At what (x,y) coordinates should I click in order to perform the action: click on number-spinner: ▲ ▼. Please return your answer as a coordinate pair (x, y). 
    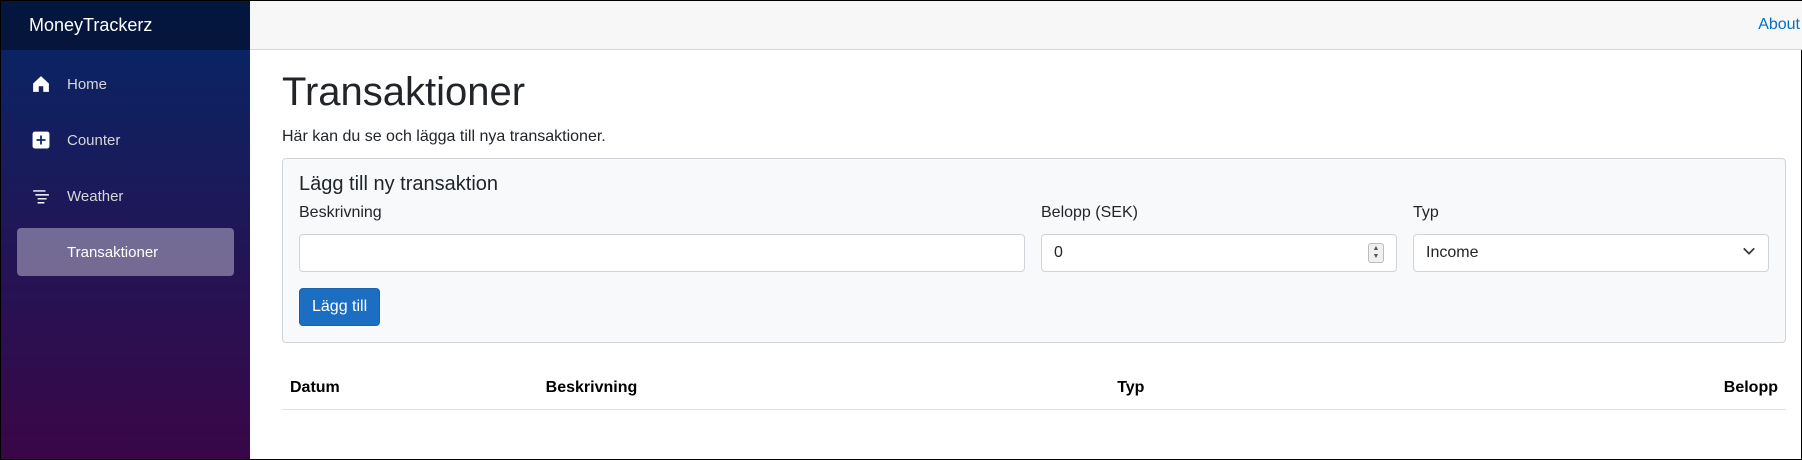
    Looking at the image, I should click on (1376, 253).